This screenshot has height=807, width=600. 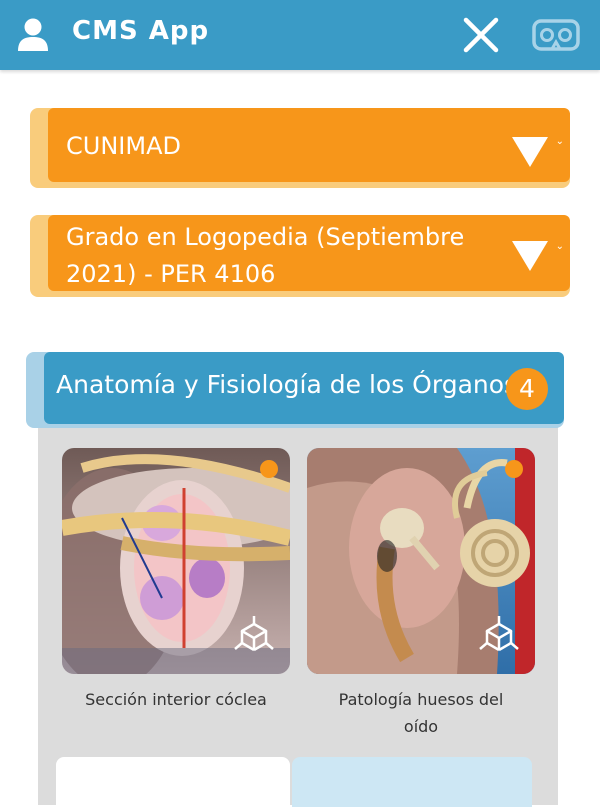 What do you see at coordinates (176, 561) in the screenshot?
I see `cochlea-section-thumbnail` at bounding box center [176, 561].